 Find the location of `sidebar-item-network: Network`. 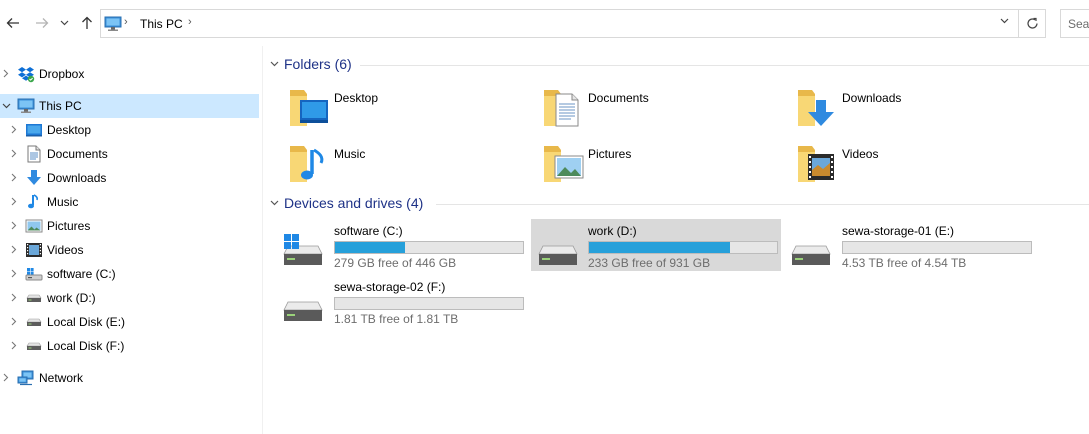

sidebar-item-network: Network is located at coordinates (129, 378).